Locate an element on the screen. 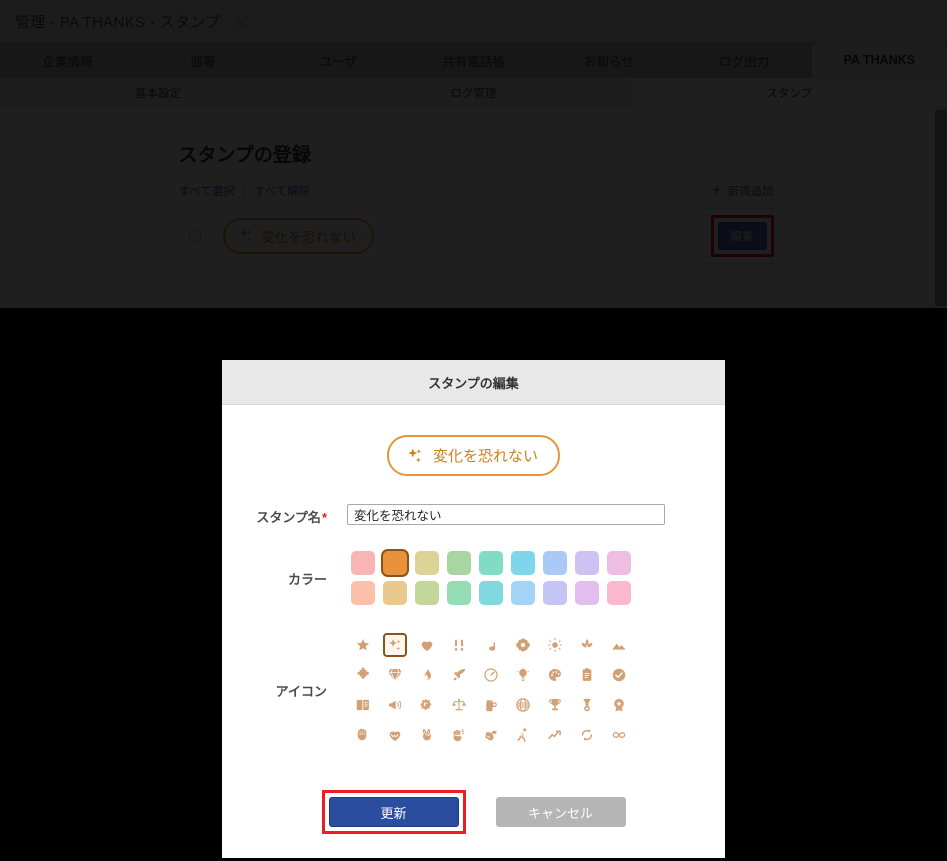  diamond-icon is located at coordinates (395, 675).